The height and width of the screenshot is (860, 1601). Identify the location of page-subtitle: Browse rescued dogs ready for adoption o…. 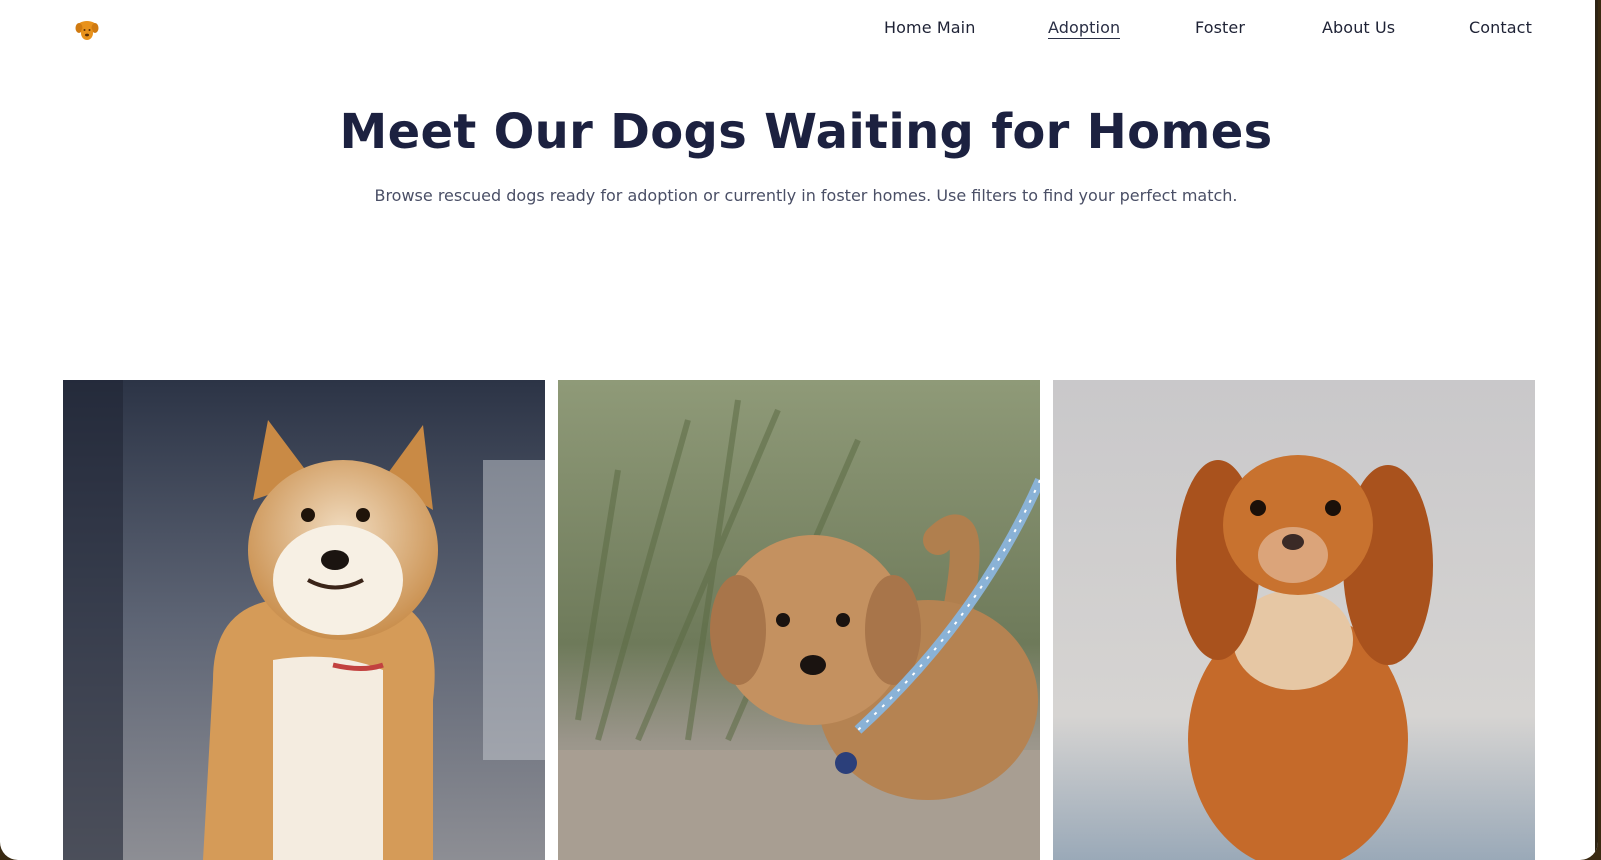
(806, 195).